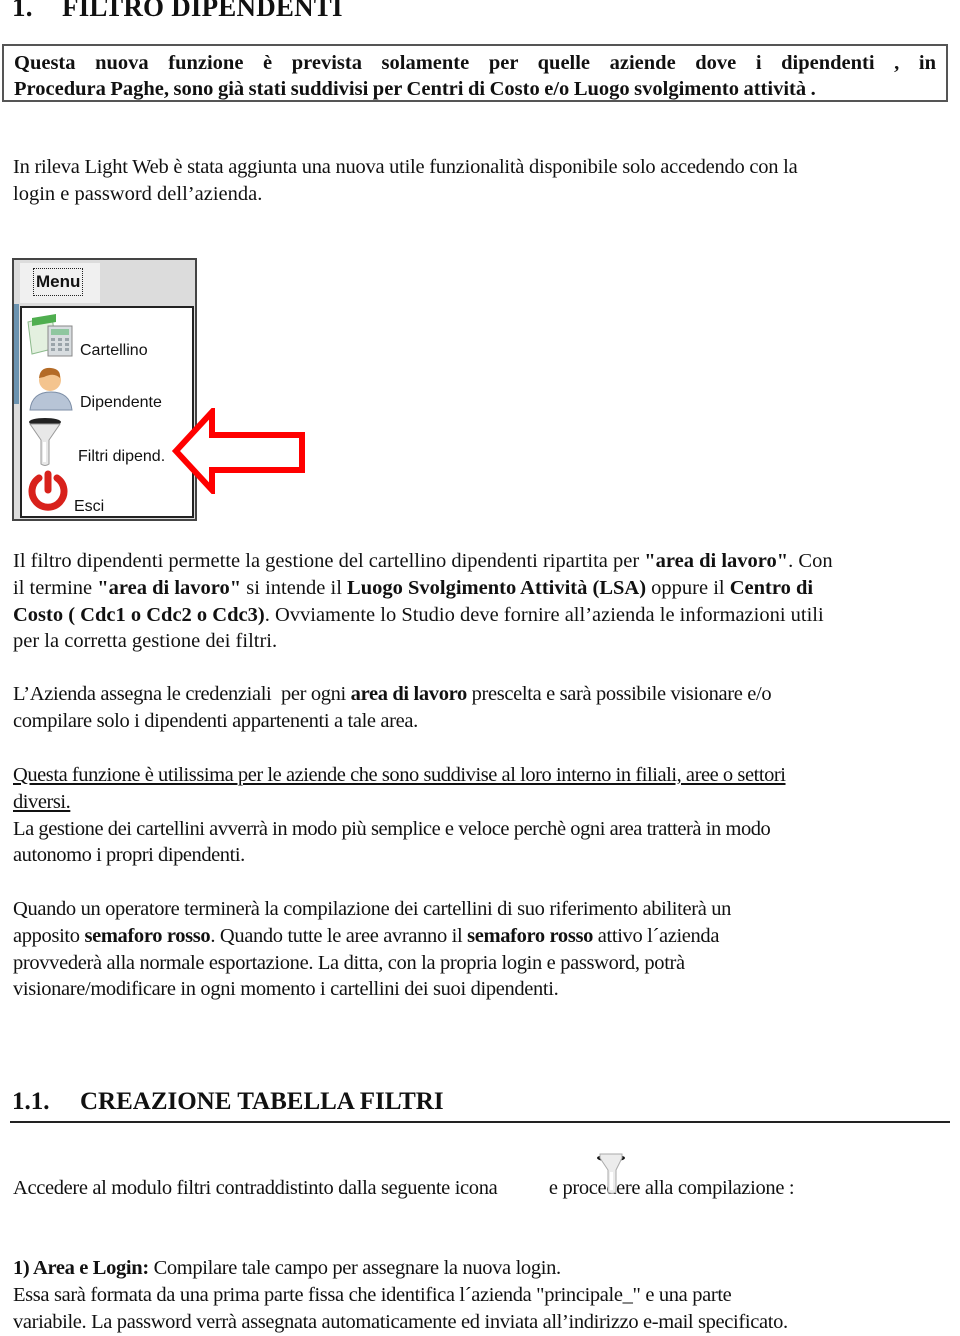 This screenshot has width=960, height=1336. What do you see at coordinates (138, 193) in the screenshot?
I see `text-line: login e password dell’azienda.` at bounding box center [138, 193].